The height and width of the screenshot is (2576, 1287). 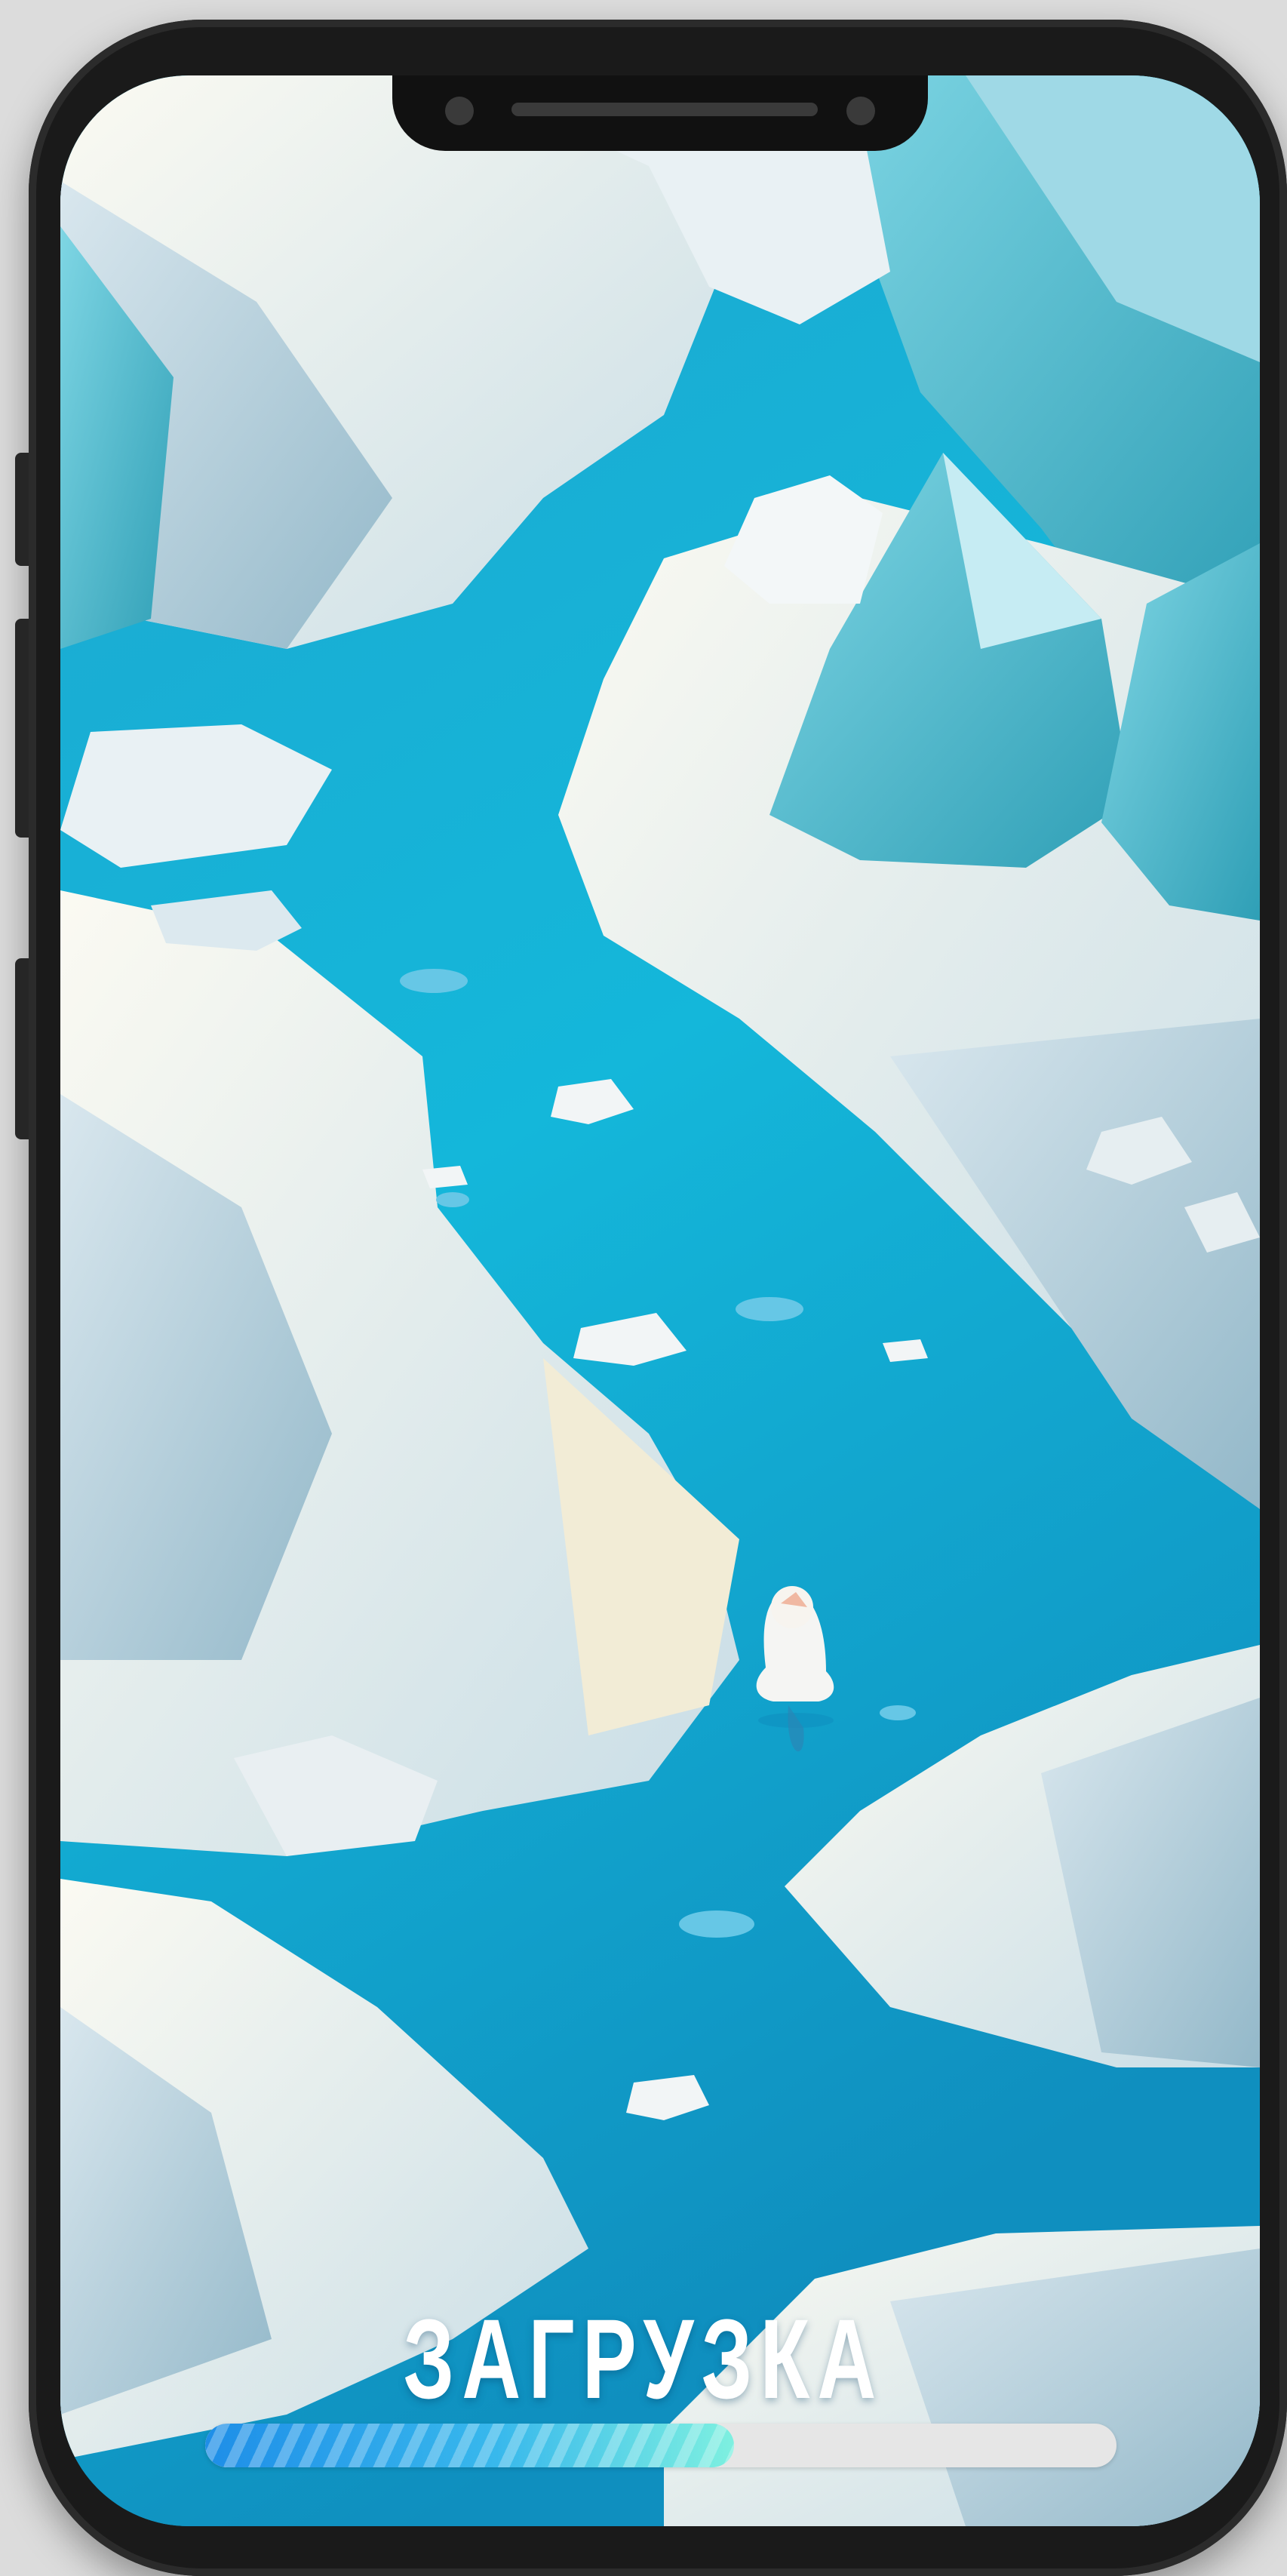 What do you see at coordinates (22, 1048) in the screenshot?
I see `volume-down-button` at bounding box center [22, 1048].